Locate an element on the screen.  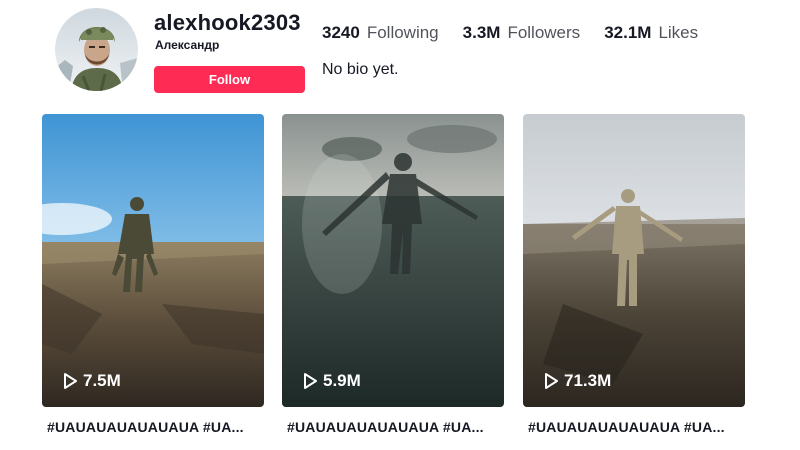
stat-followers: 3.3M Followers is located at coordinates (522, 33).